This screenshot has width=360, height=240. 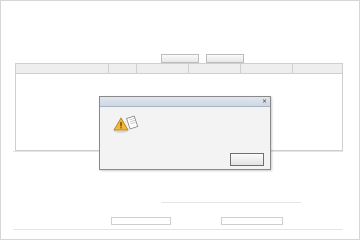 What do you see at coordinates (185, 133) in the screenshot?
I see `modal-dialog: ×` at bounding box center [185, 133].